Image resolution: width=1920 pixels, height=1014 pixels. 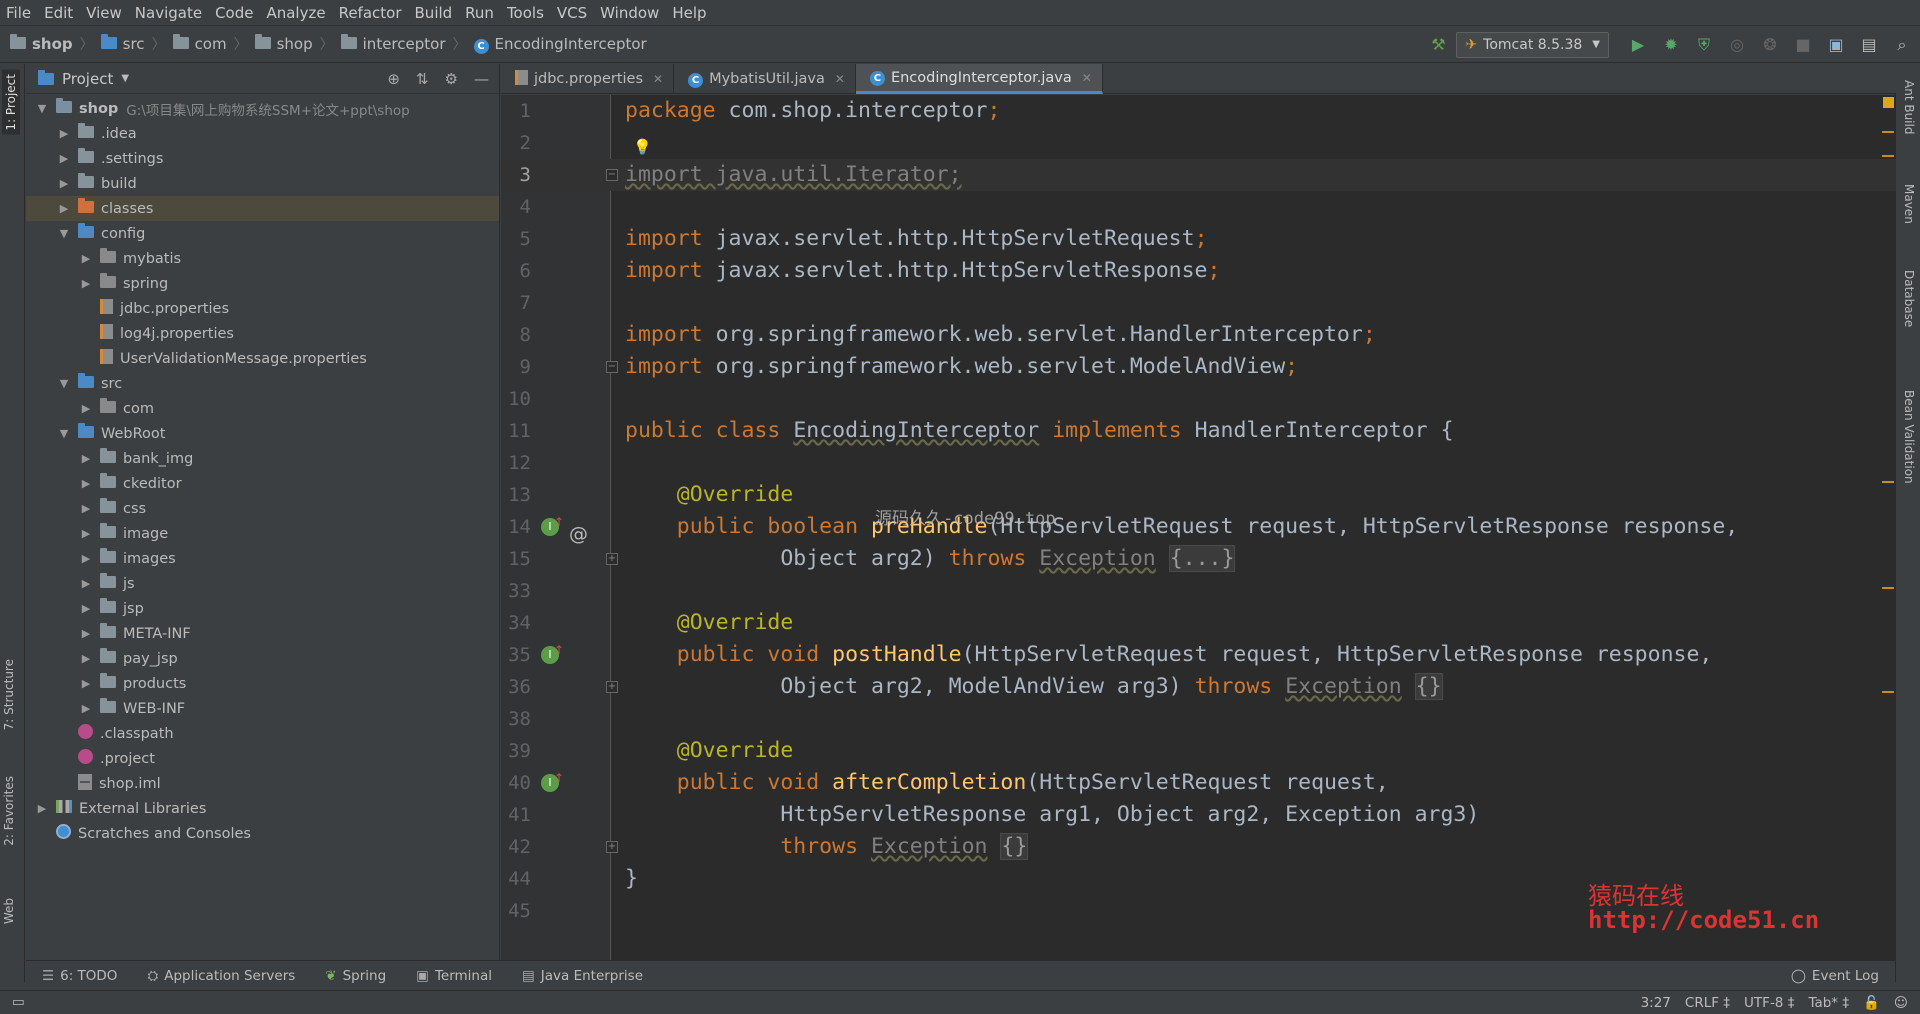 What do you see at coordinates (1707, 1003) in the screenshot?
I see `line-separator: CRLF ‡` at bounding box center [1707, 1003].